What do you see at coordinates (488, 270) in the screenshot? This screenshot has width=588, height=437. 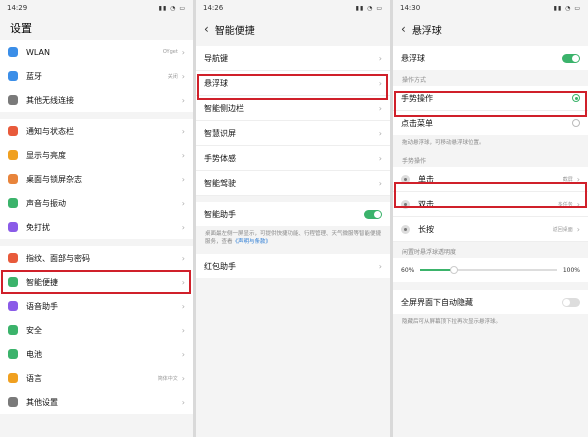 I see `opacity-track` at bounding box center [488, 270].